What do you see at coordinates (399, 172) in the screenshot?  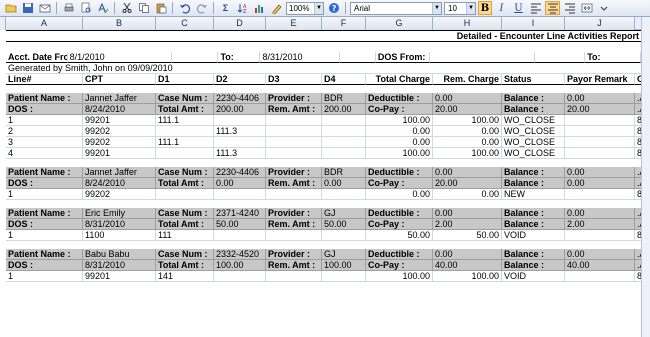 I see `deductible-label: Deductible :` at bounding box center [399, 172].